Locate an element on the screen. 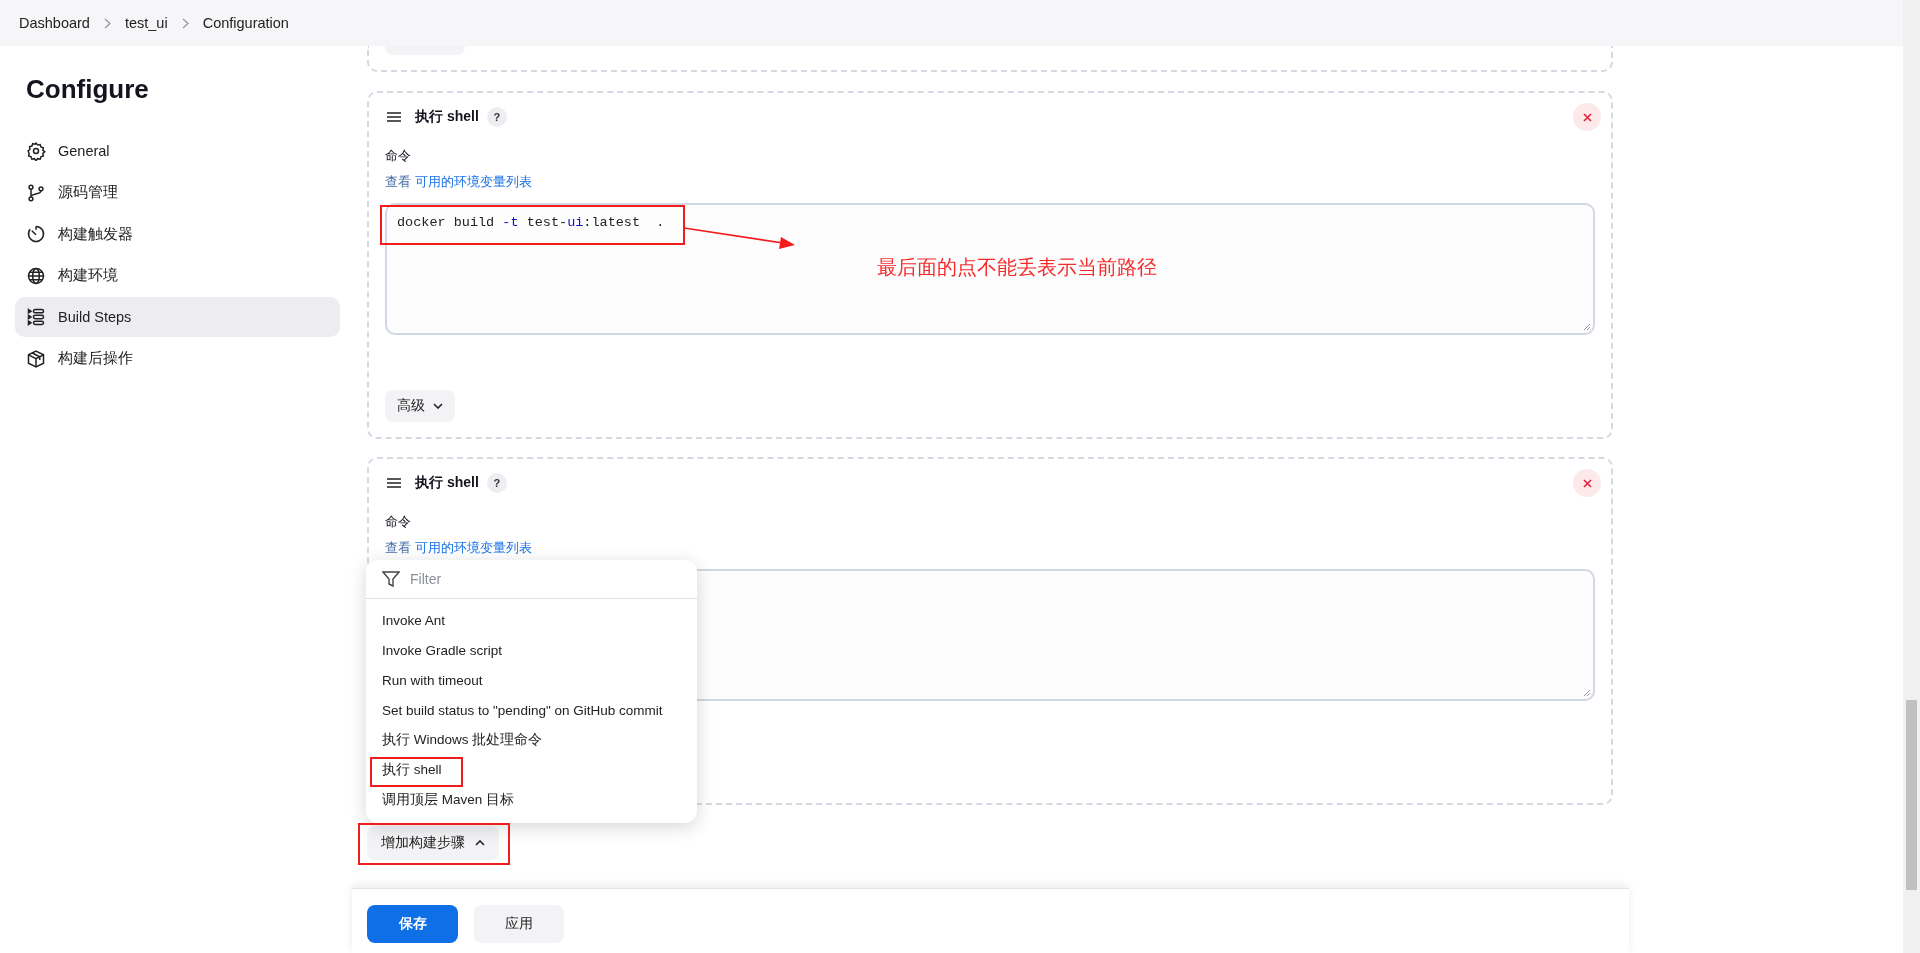 The image size is (1920, 953). sidebar-item: 构建环境 is located at coordinates (177, 275).